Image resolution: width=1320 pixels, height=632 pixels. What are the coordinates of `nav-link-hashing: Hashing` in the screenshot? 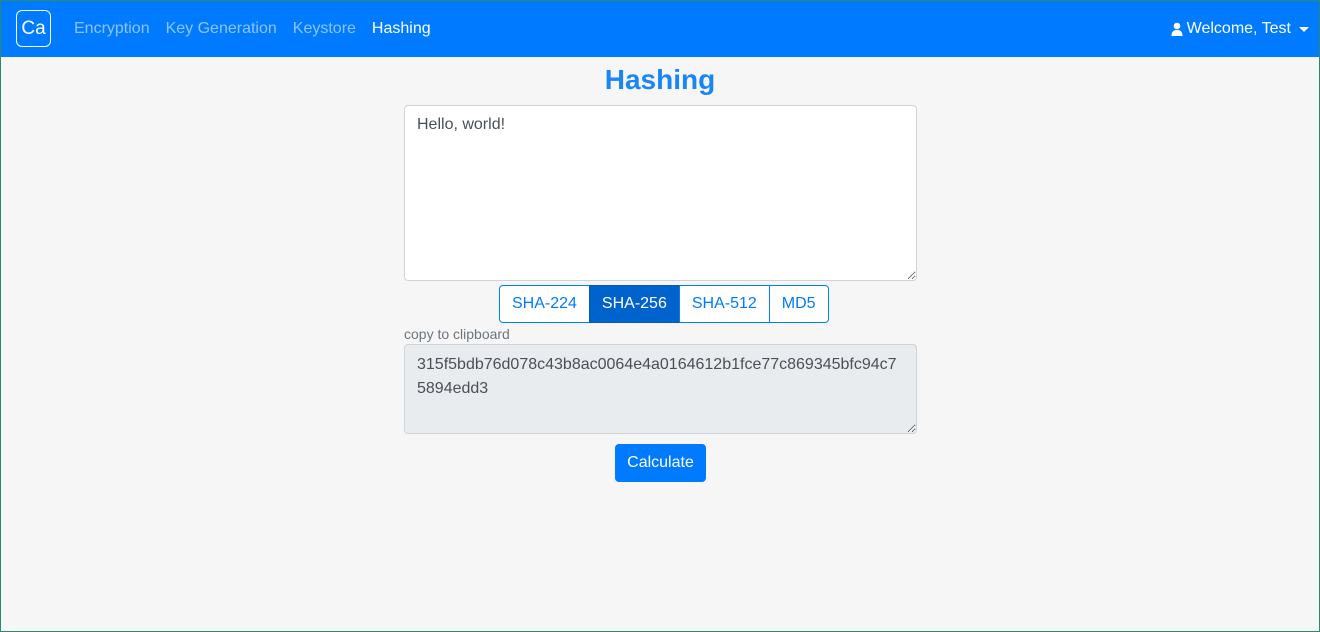 It's located at (401, 29).